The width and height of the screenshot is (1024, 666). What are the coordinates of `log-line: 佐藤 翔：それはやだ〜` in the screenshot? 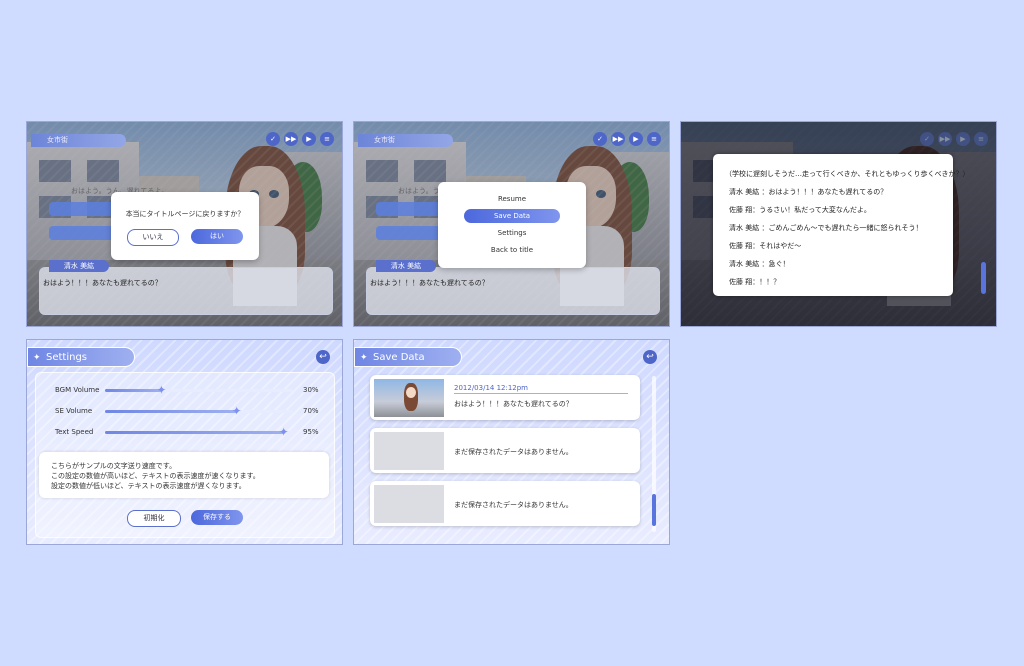 It's located at (765, 246).